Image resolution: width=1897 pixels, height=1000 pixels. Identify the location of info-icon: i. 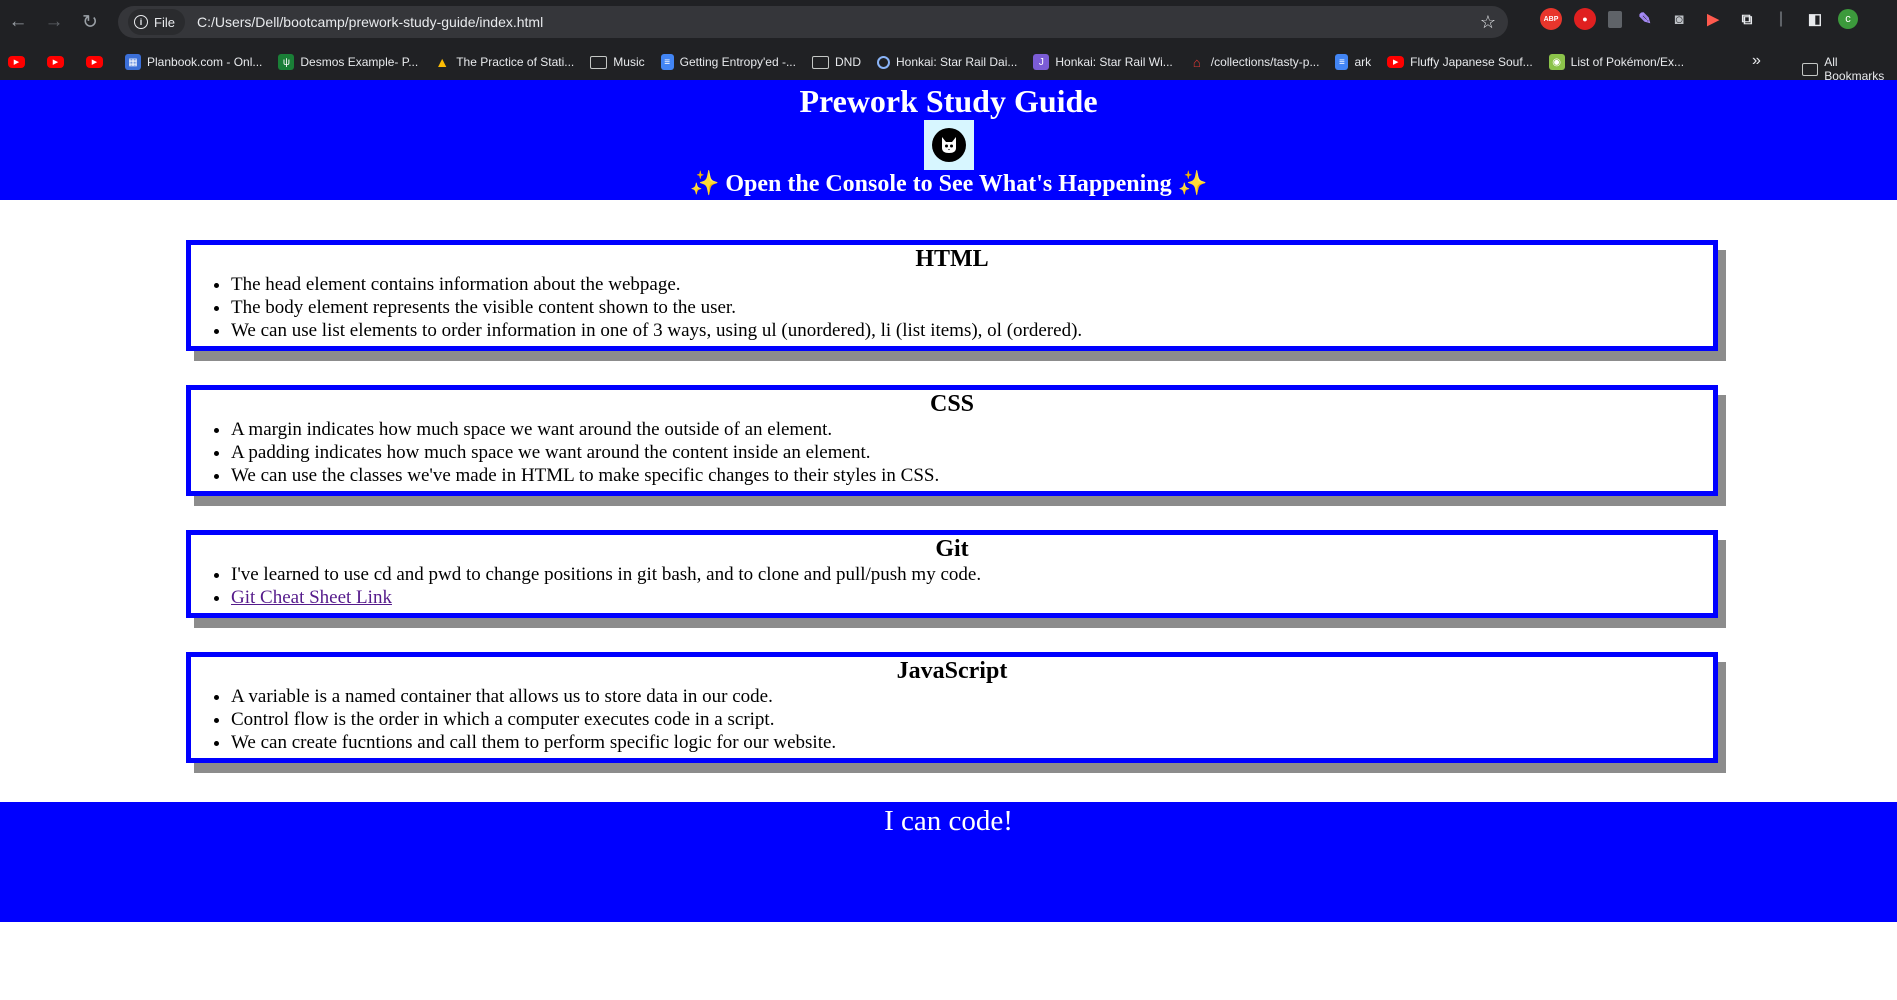
(141, 22).